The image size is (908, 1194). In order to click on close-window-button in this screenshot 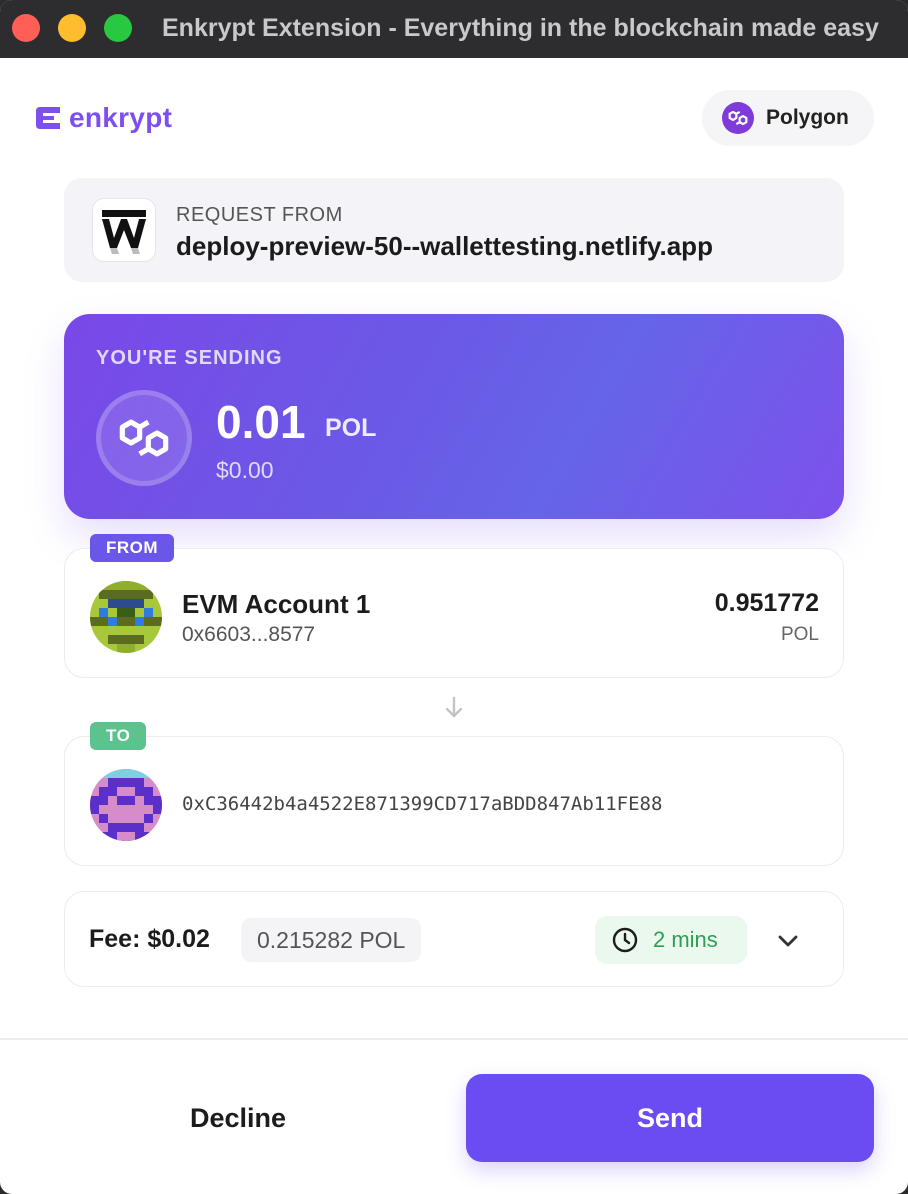, I will do `click(26, 28)`.